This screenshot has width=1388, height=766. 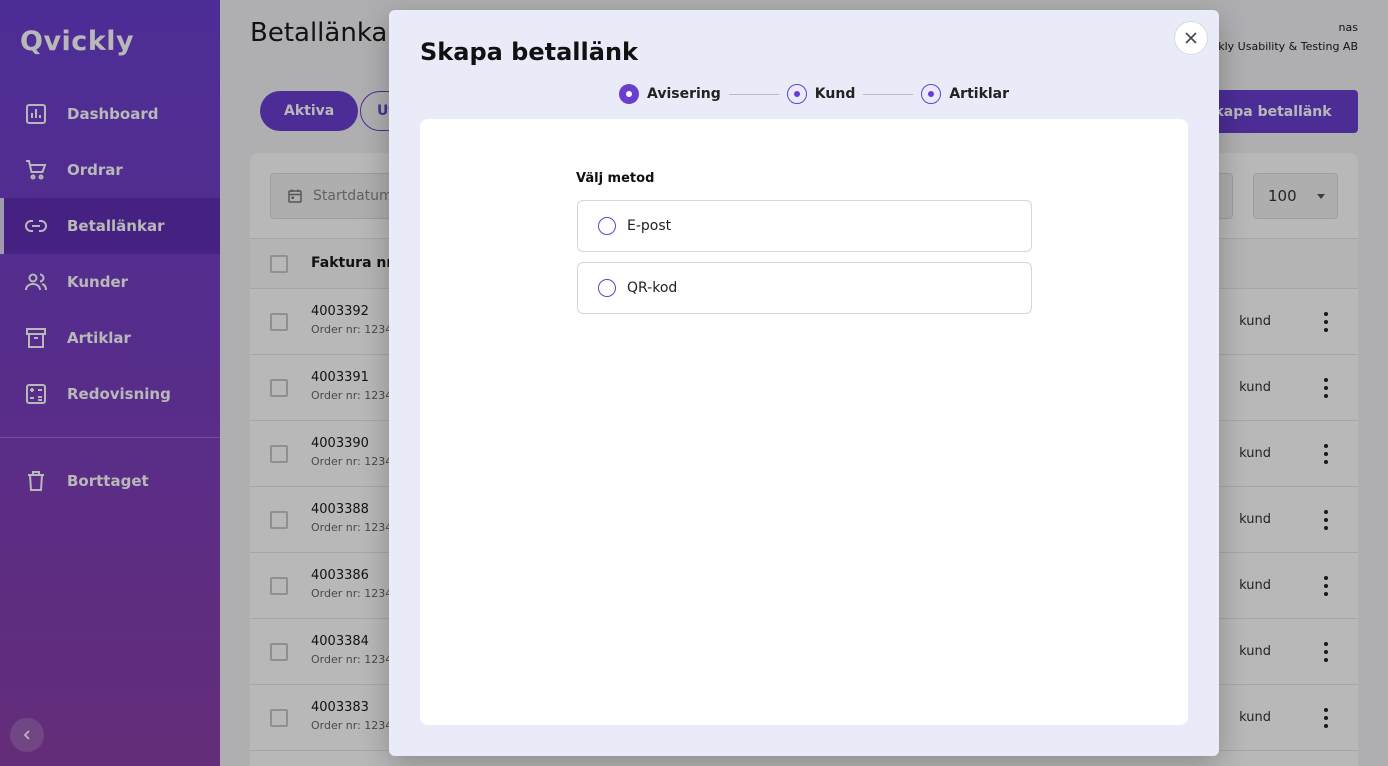 I want to click on close-button, so click(x=1191, y=38).